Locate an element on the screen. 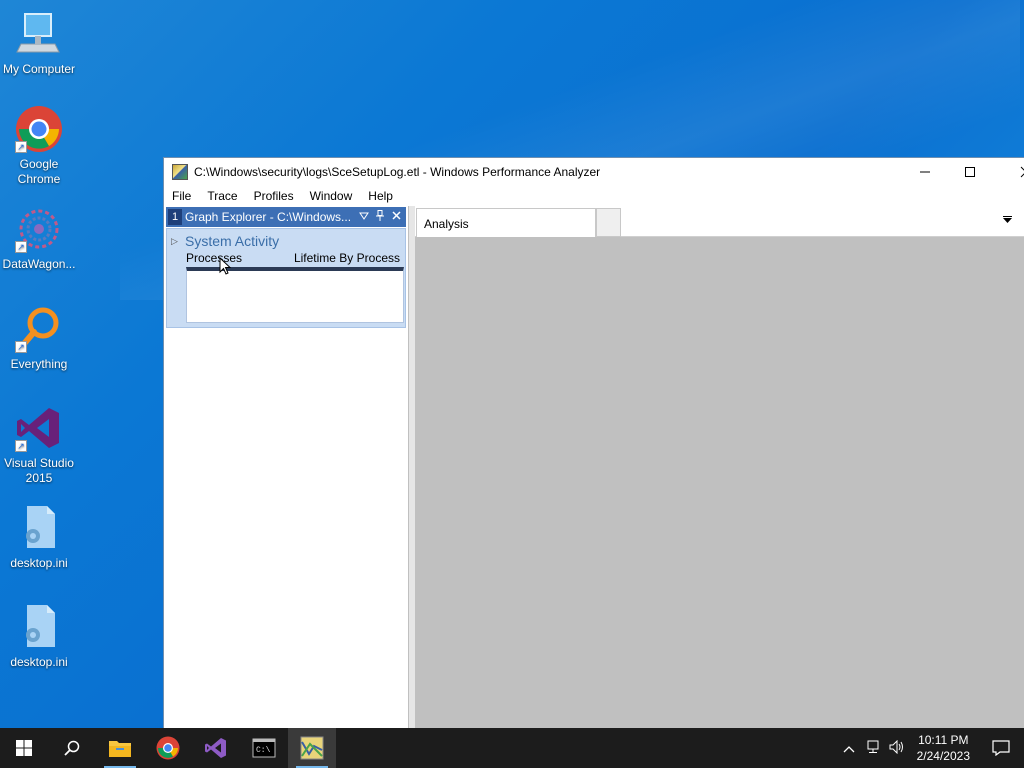 The width and height of the screenshot is (1024, 768). desktop-icon-visual-studio: ↗ Visual Studio 2015 is located at coordinates (39, 445).